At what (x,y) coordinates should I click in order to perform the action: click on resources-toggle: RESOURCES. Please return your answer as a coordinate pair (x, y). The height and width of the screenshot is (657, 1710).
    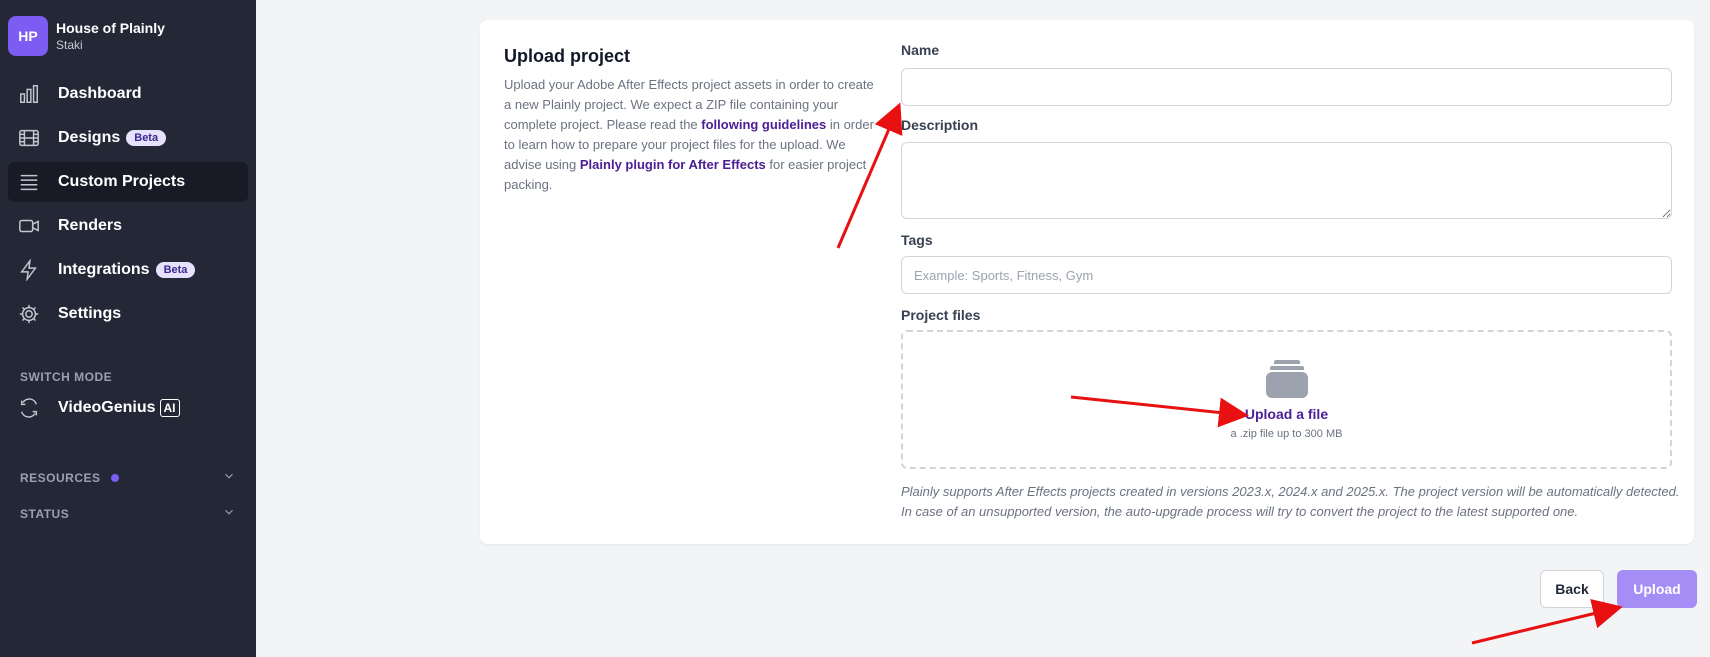
    Looking at the image, I should click on (128, 477).